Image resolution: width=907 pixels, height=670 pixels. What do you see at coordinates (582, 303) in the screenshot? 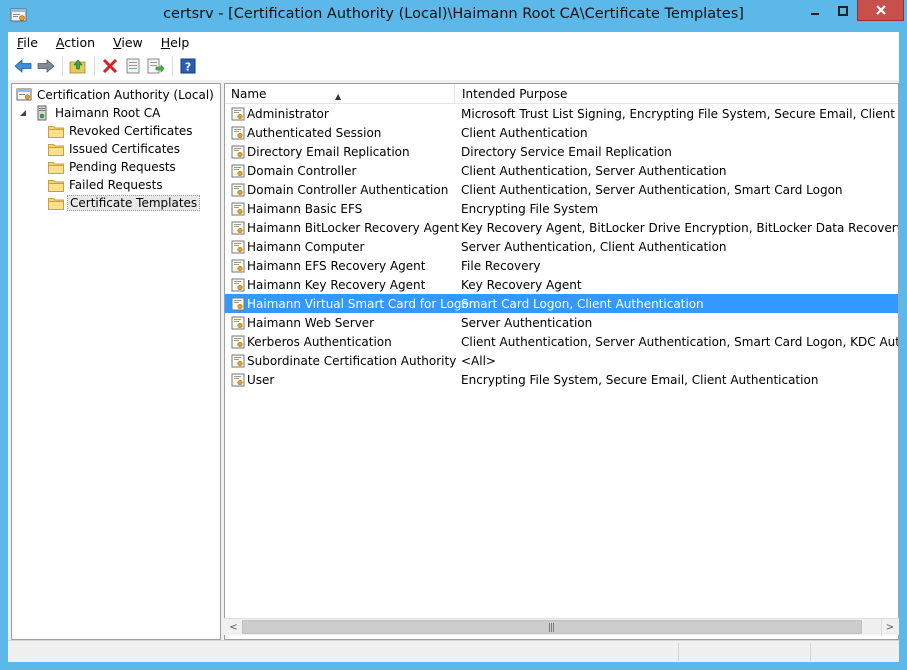
I see `template-intended-purpose: Smart Card Logon, Client Authentication` at bounding box center [582, 303].